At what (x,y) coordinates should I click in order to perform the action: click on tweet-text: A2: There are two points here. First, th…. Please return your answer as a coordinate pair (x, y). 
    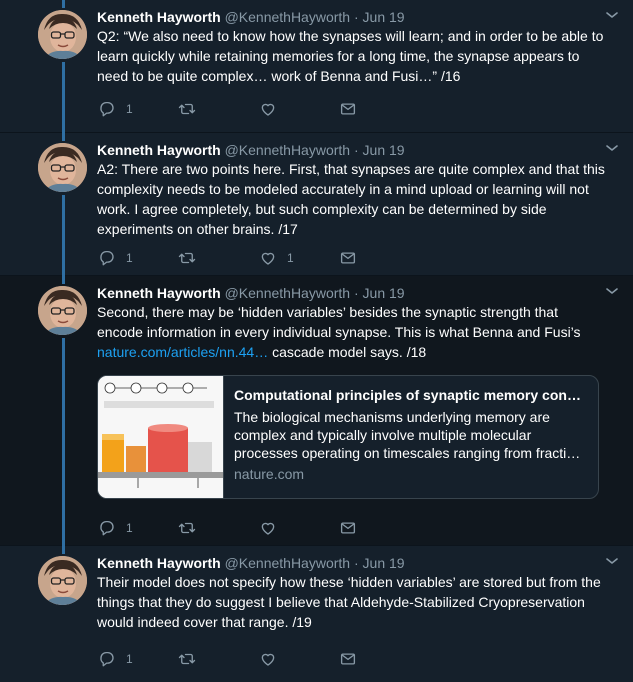
    Looking at the image, I should click on (351, 199).